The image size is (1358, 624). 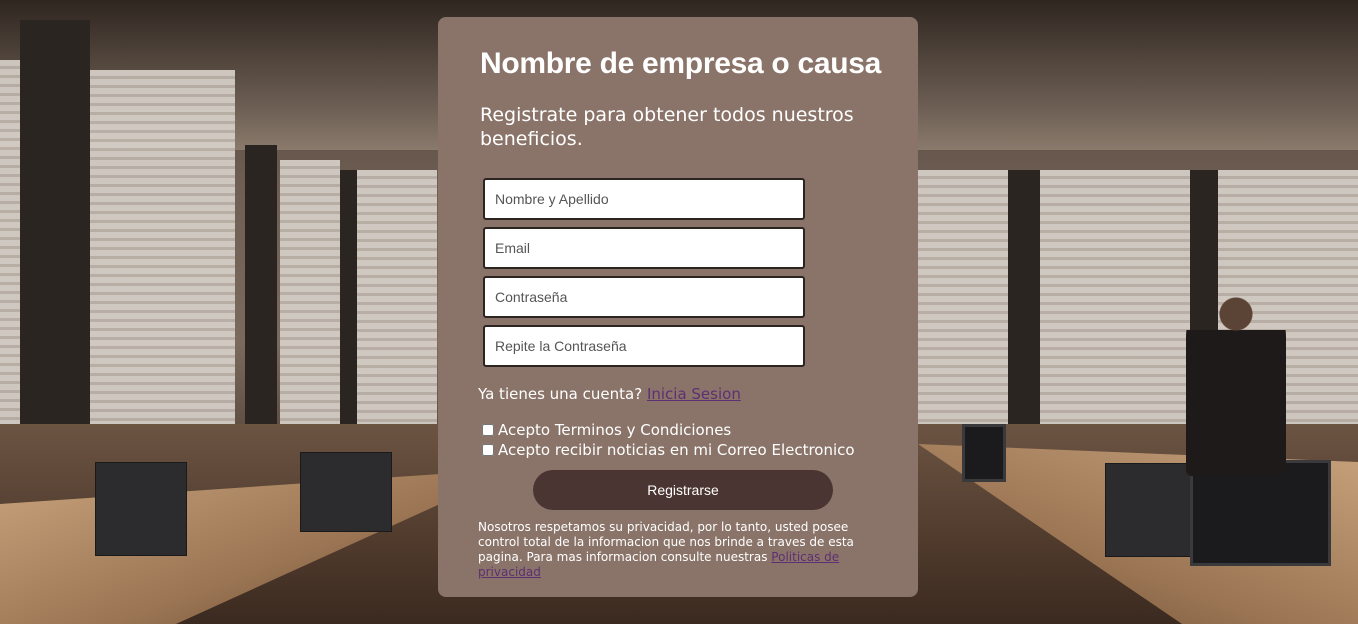 I want to click on email-input, so click(x=644, y=248).